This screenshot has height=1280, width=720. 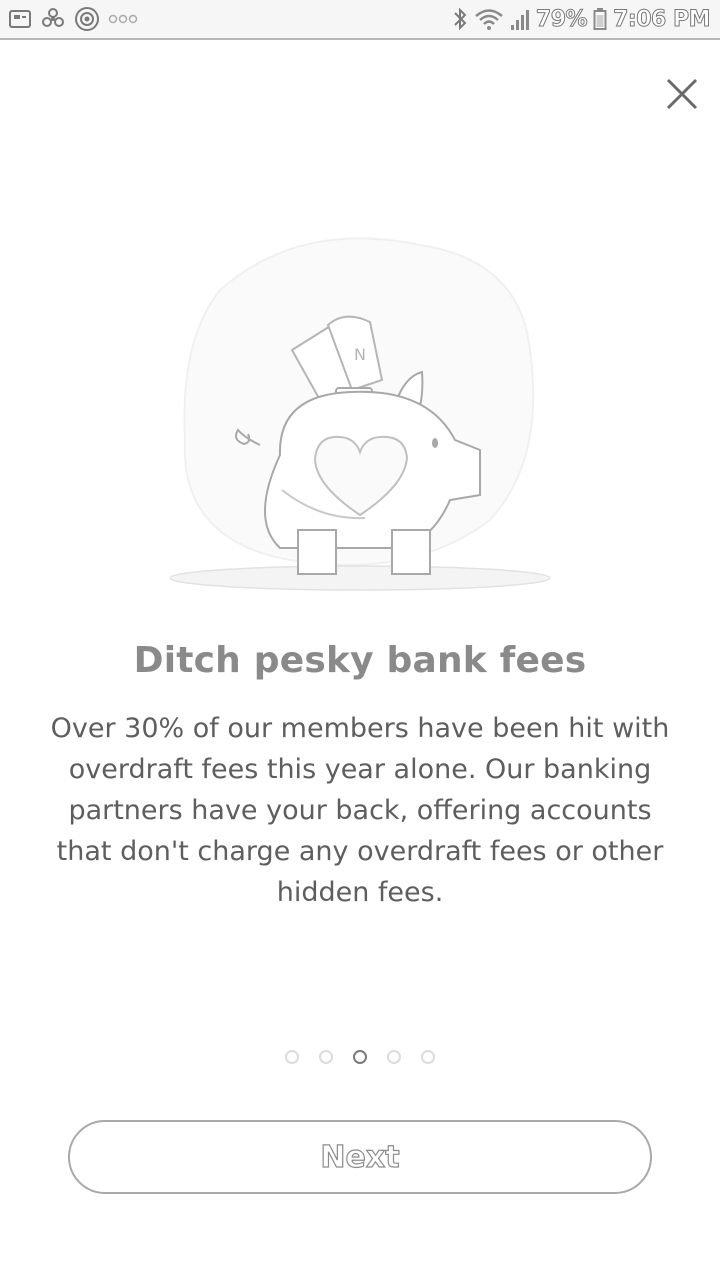 I want to click on wifi-icon, so click(x=489, y=19).